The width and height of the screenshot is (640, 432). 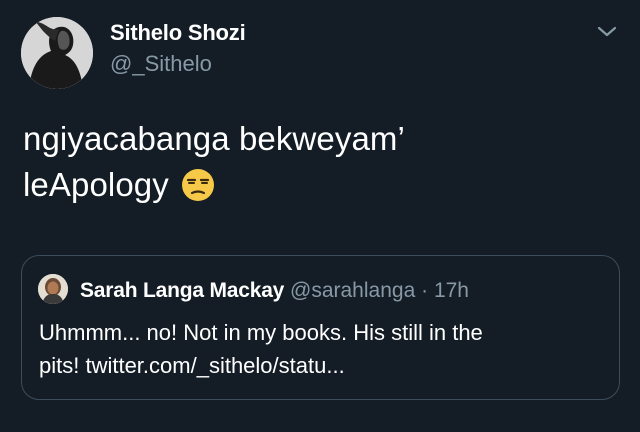 What do you see at coordinates (214, 138) in the screenshot?
I see `tweet-text-line: ngiyacabanga bekweyam’` at bounding box center [214, 138].